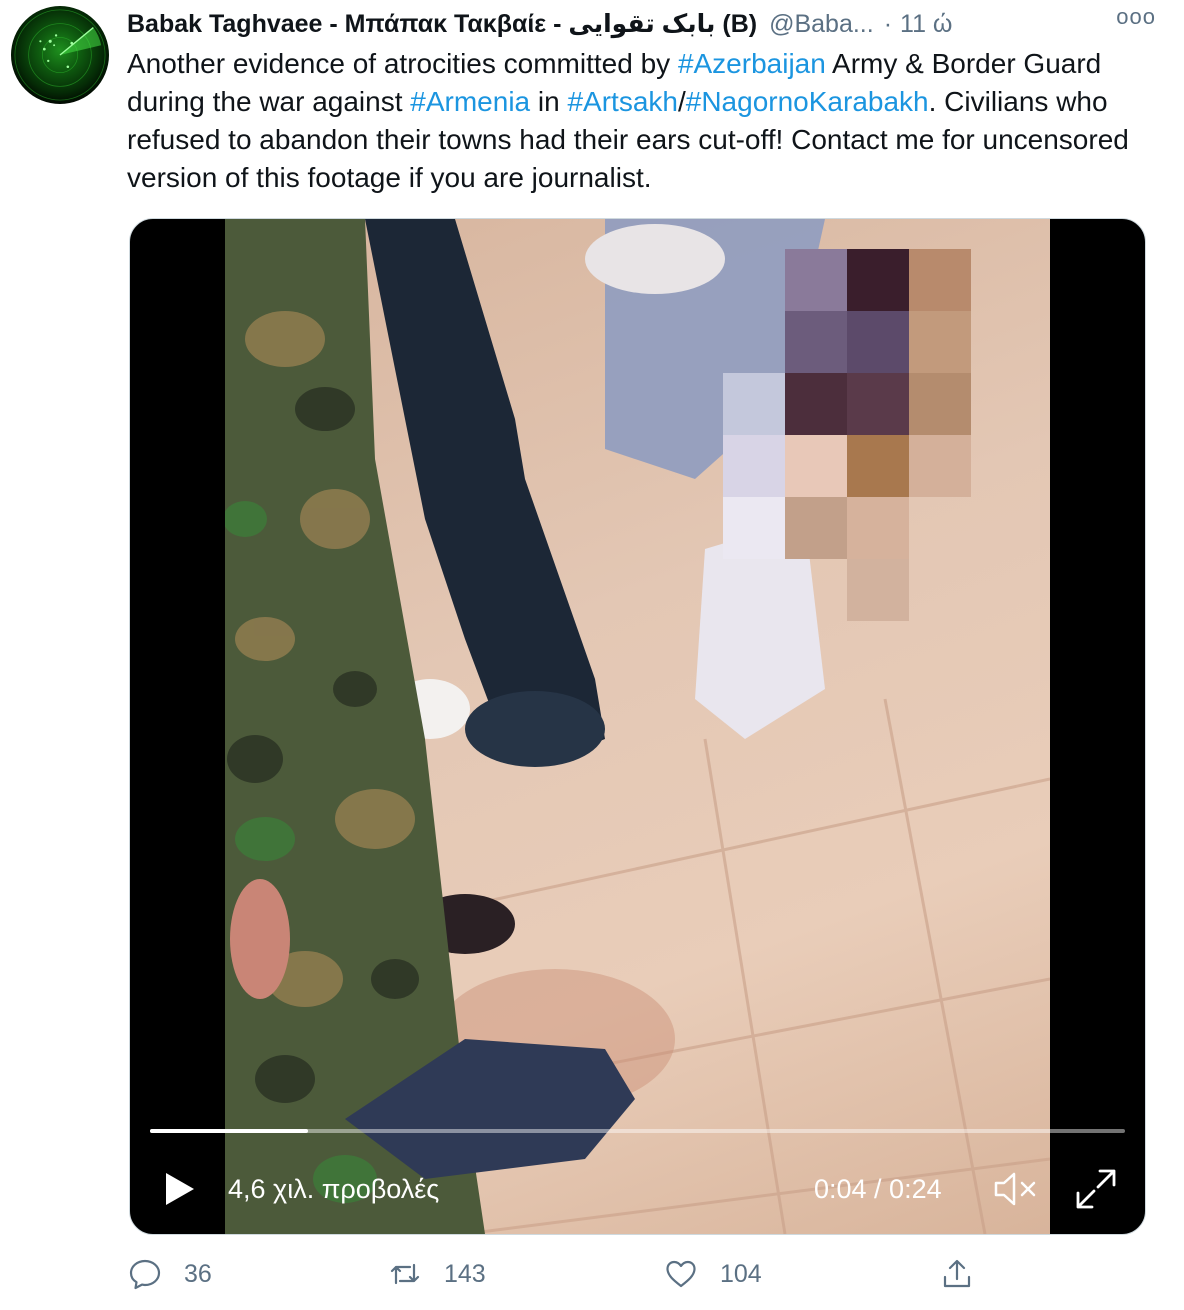  What do you see at coordinates (578, 1274) in the screenshot?
I see `tweet-actions: 36 143 104` at bounding box center [578, 1274].